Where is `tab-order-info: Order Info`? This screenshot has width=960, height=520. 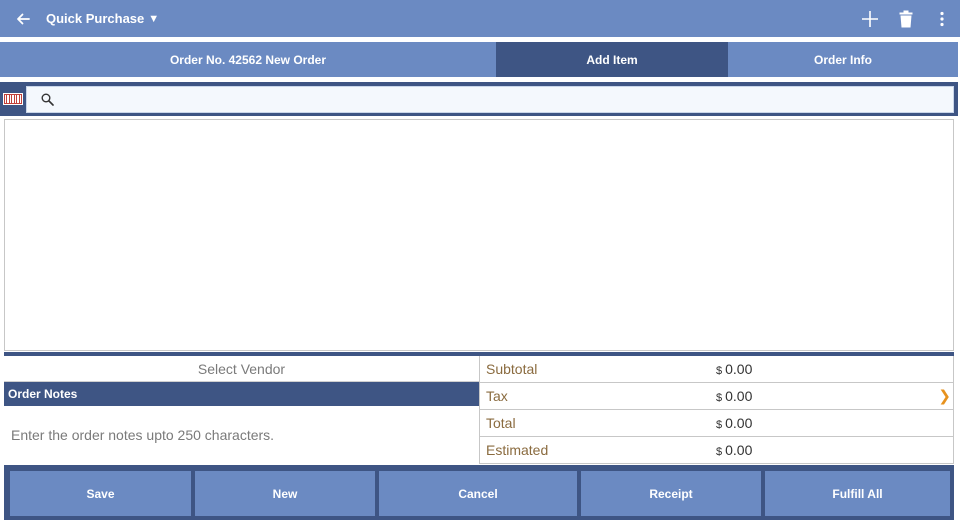
tab-order-info: Order Info is located at coordinates (843, 59).